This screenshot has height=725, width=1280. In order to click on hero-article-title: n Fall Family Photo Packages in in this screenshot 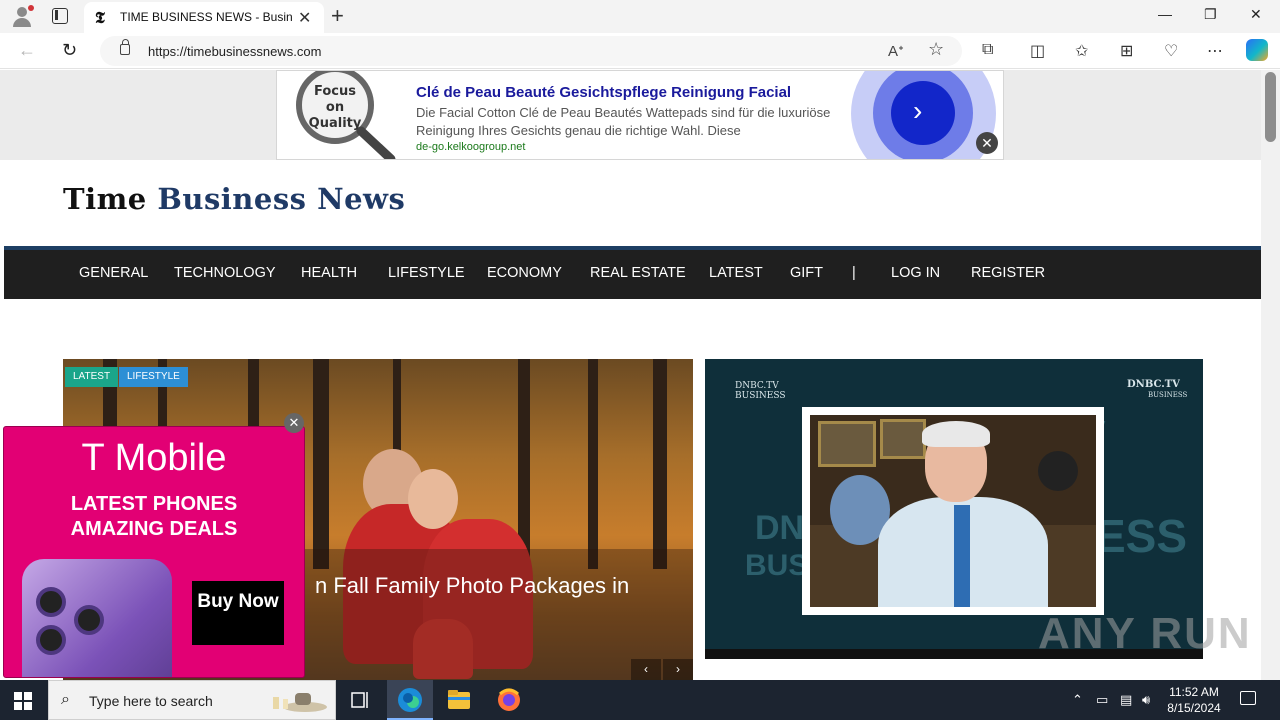, I will do `click(472, 586)`.